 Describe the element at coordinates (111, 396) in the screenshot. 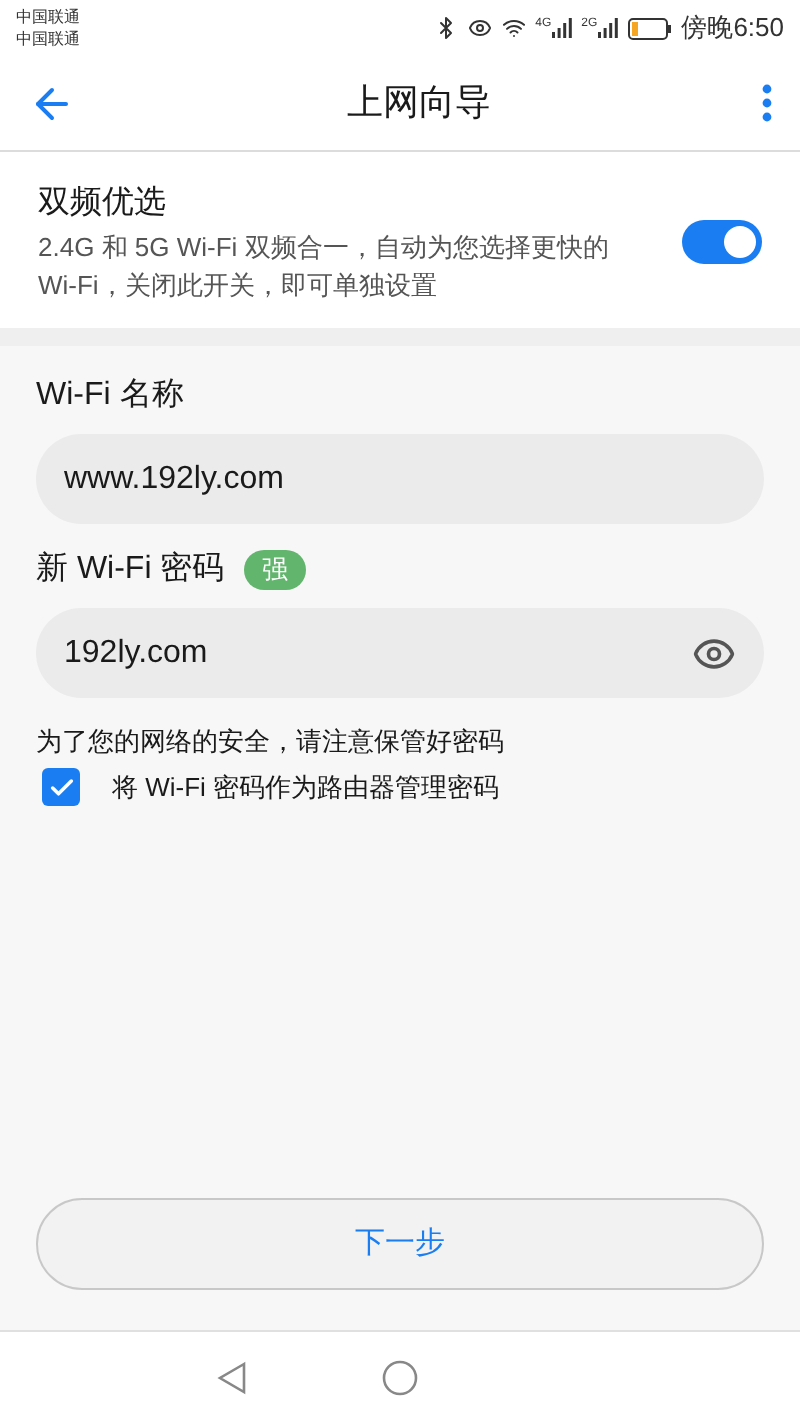

I see `field-label: Wi-Fi 名称` at that location.